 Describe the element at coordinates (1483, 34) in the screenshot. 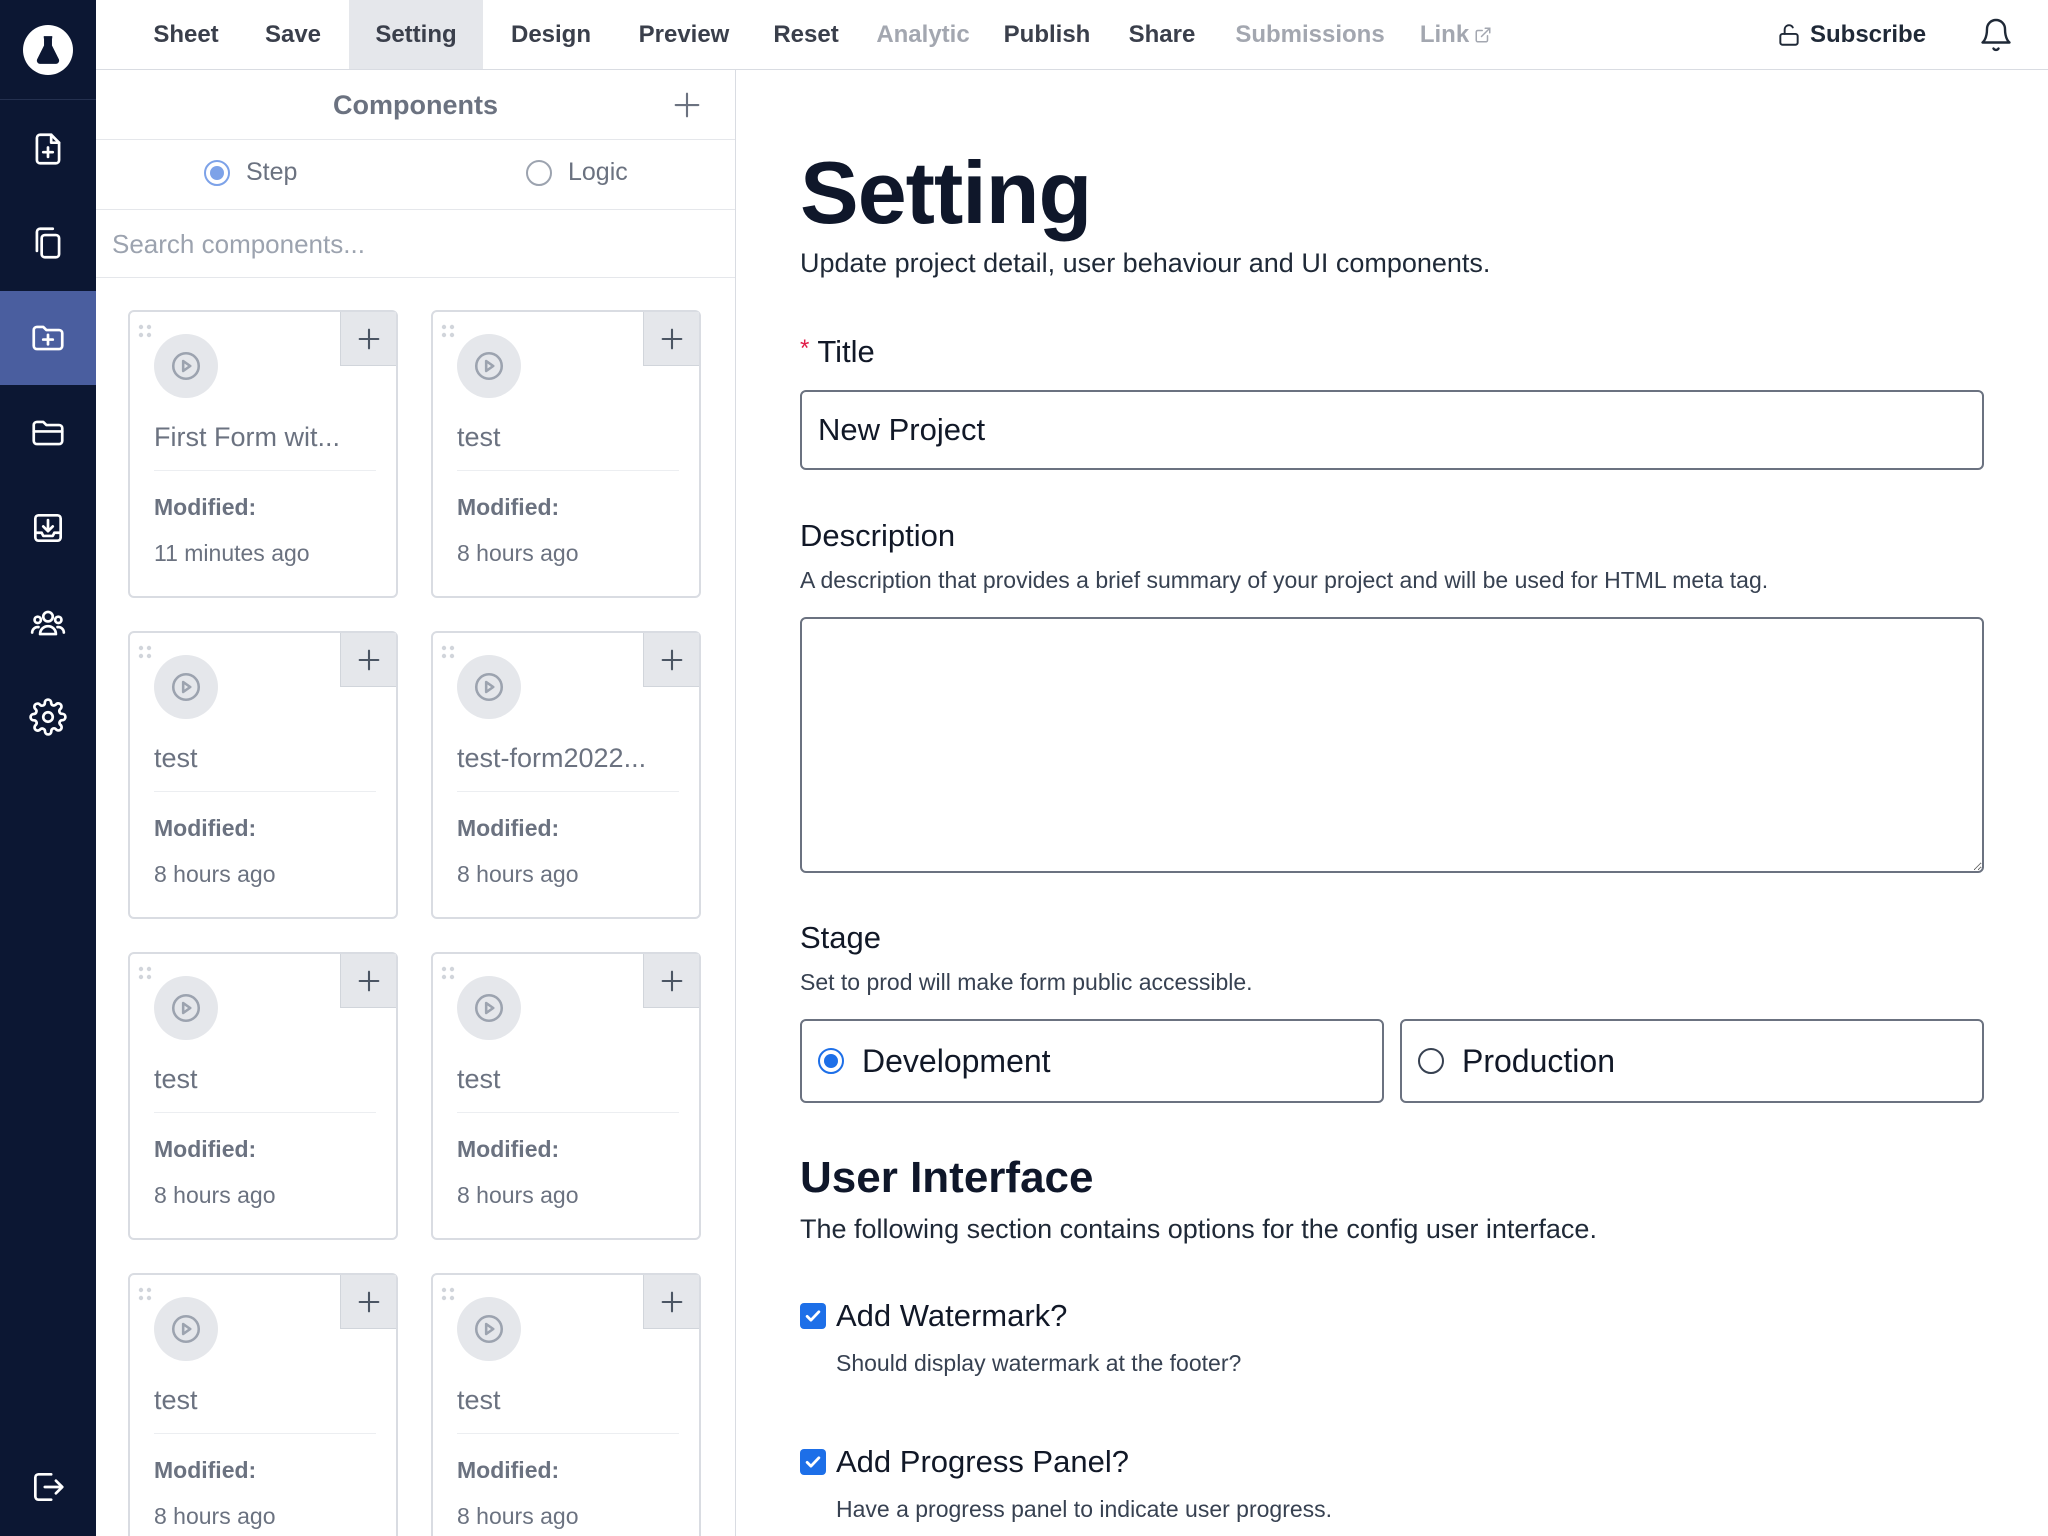

I see `external-link-icon` at that location.